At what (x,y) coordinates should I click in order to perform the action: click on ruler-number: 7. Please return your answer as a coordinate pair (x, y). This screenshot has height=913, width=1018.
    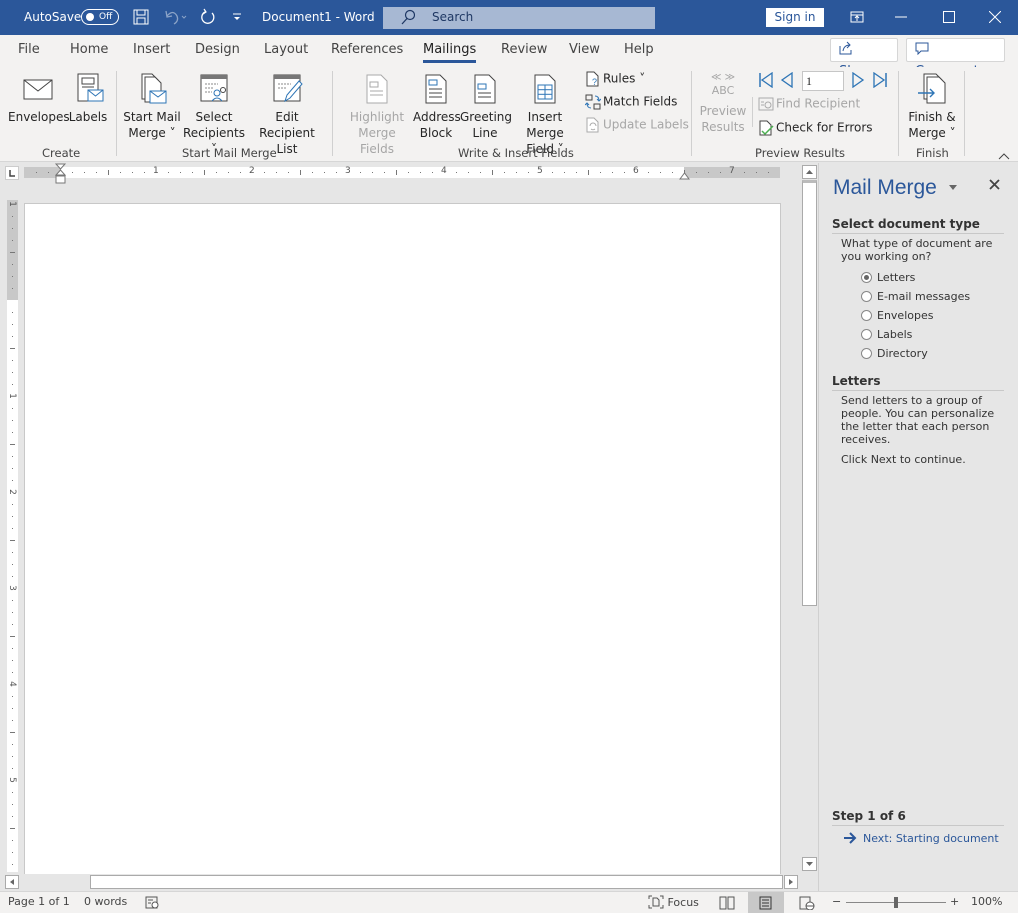
    Looking at the image, I should click on (732, 171).